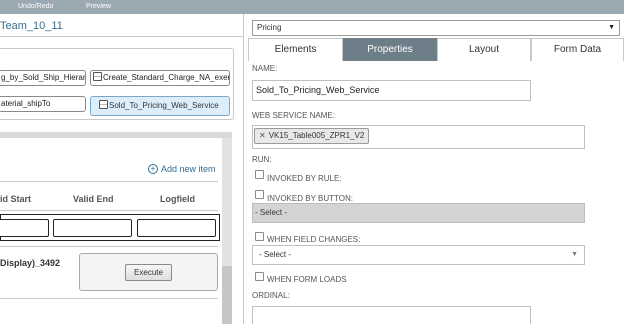  I want to click on display-field-label: Display)_3492, so click(30, 263).